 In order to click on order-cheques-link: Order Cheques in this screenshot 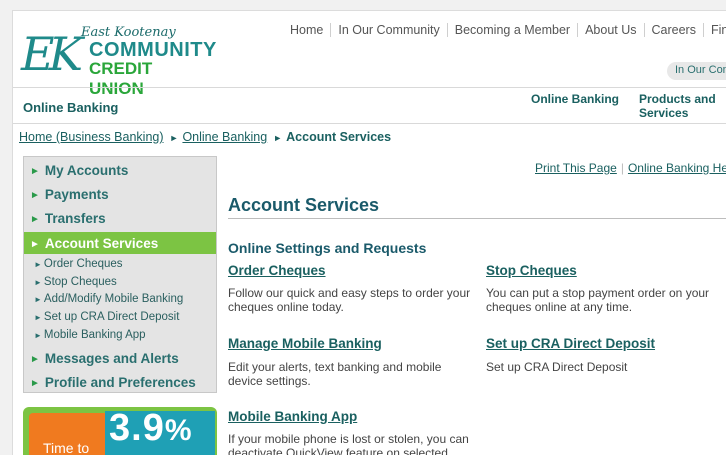, I will do `click(277, 270)`.